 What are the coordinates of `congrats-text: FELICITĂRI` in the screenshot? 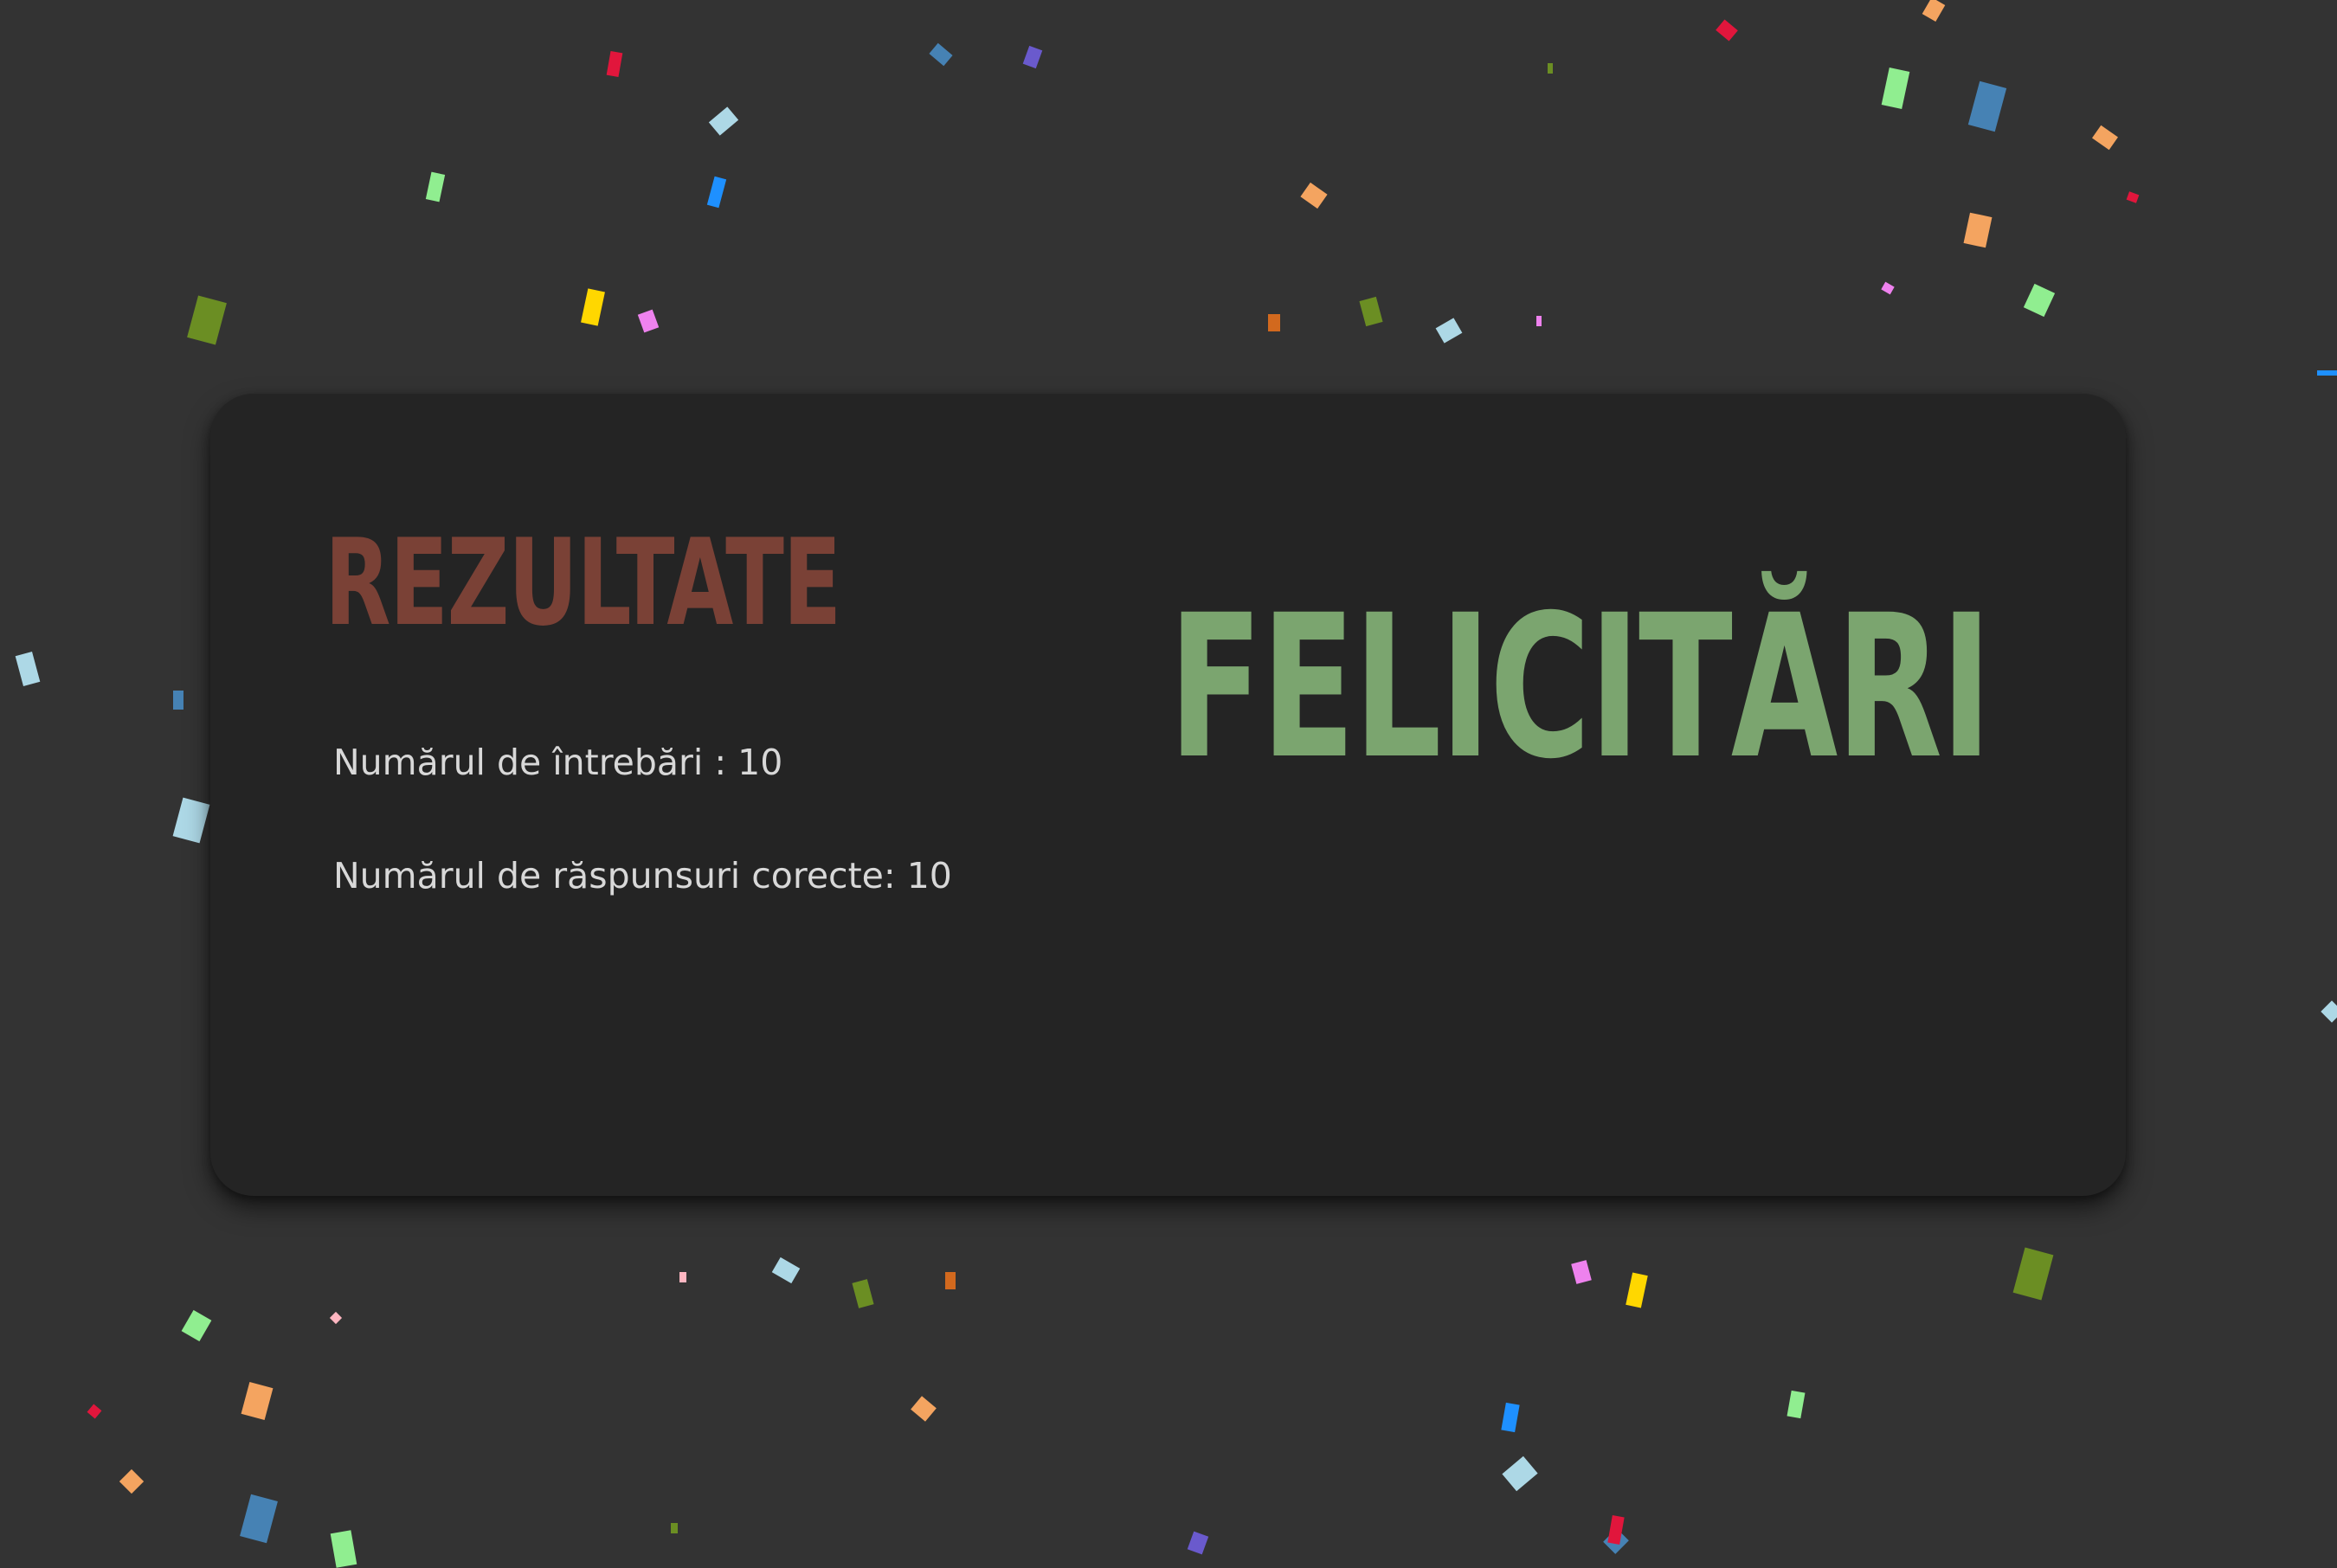 It's located at (1580, 687).